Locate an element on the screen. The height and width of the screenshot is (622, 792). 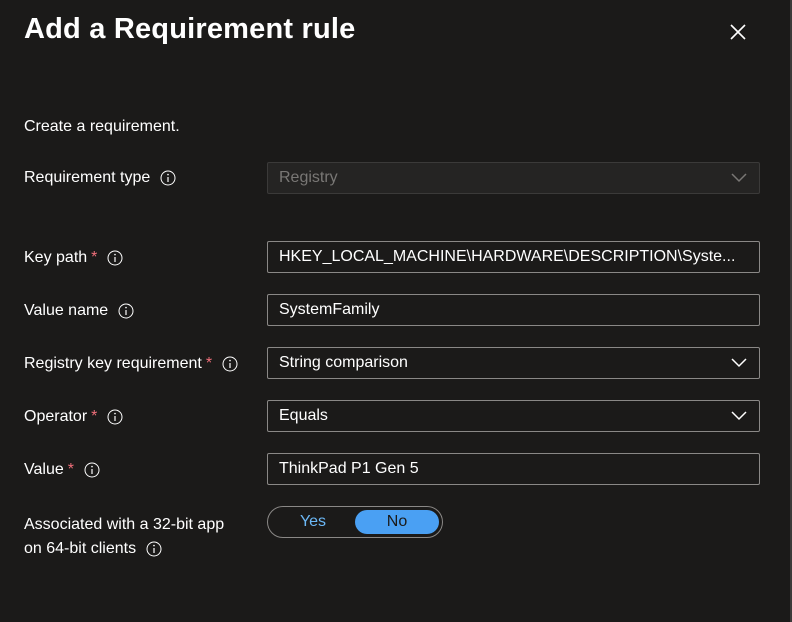
close-button is located at coordinates (738, 32).